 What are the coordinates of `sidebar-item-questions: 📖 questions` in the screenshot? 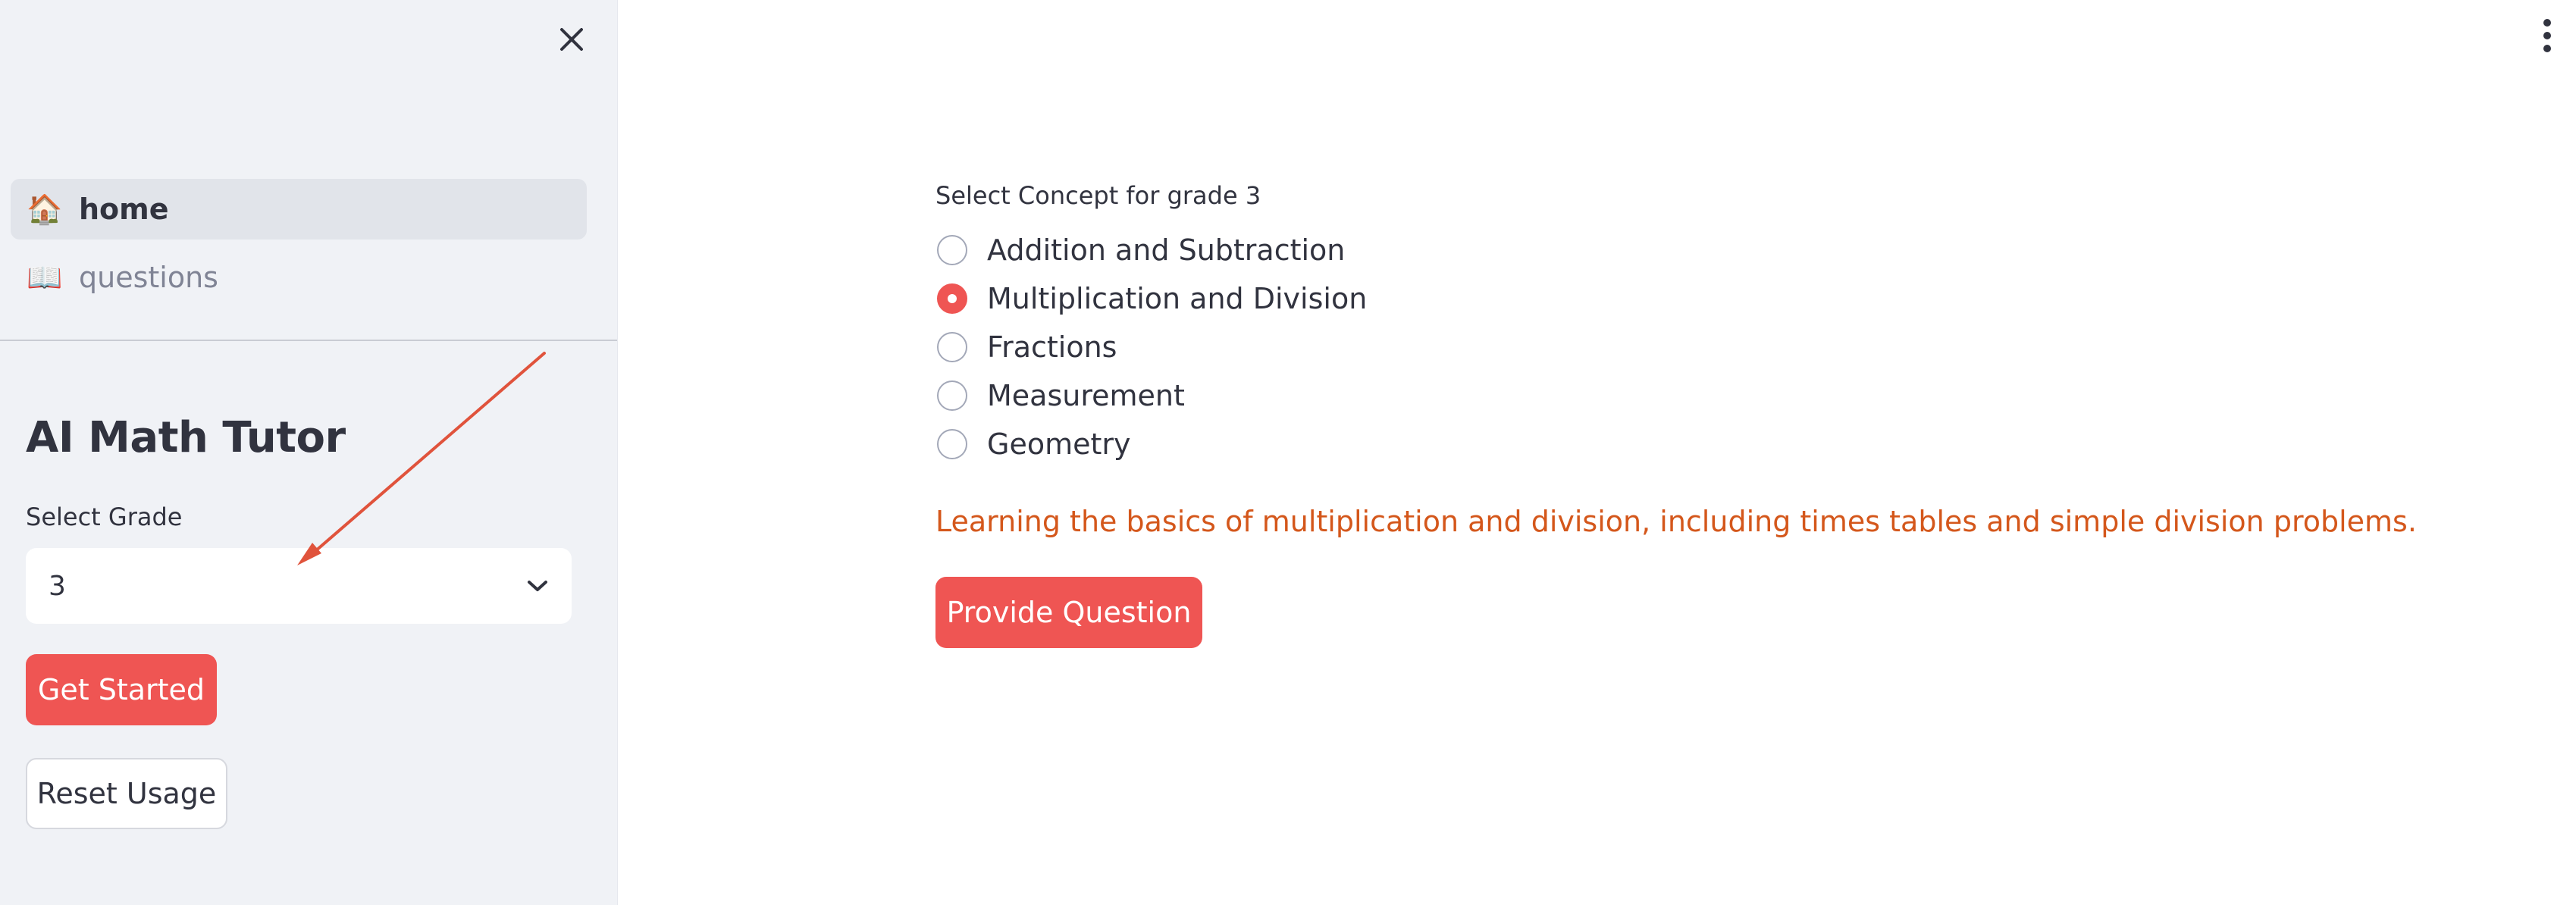 It's located at (299, 278).